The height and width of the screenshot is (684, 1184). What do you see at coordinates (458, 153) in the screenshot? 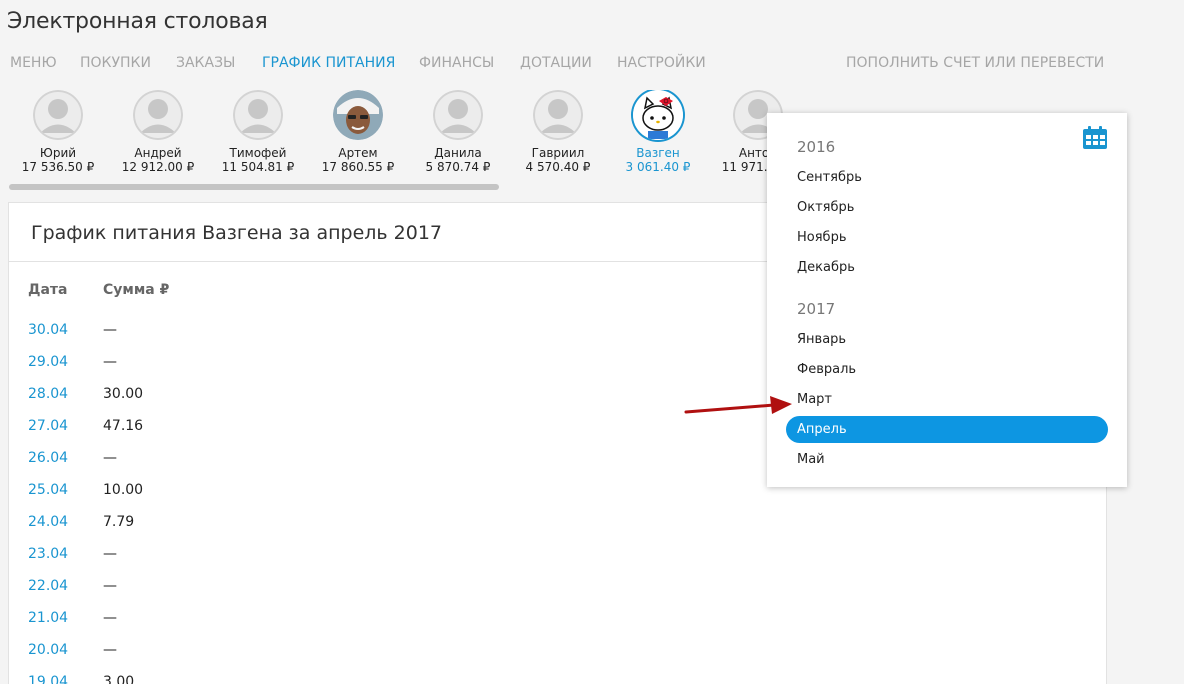
I see `person-name: Данила` at bounding box center [458, 153].